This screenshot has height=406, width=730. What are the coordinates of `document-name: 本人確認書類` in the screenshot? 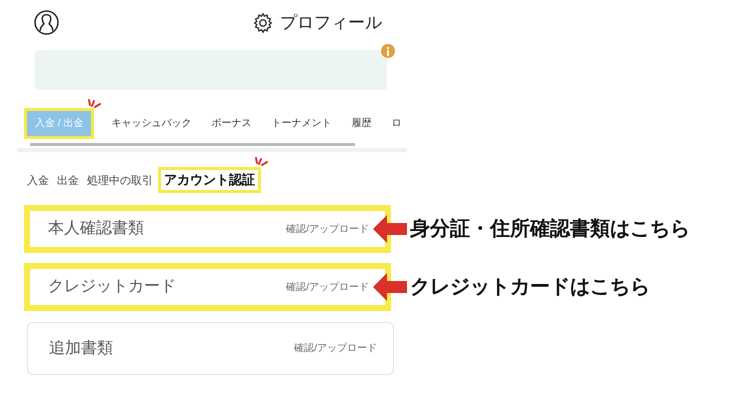 It's located at (96, 228).